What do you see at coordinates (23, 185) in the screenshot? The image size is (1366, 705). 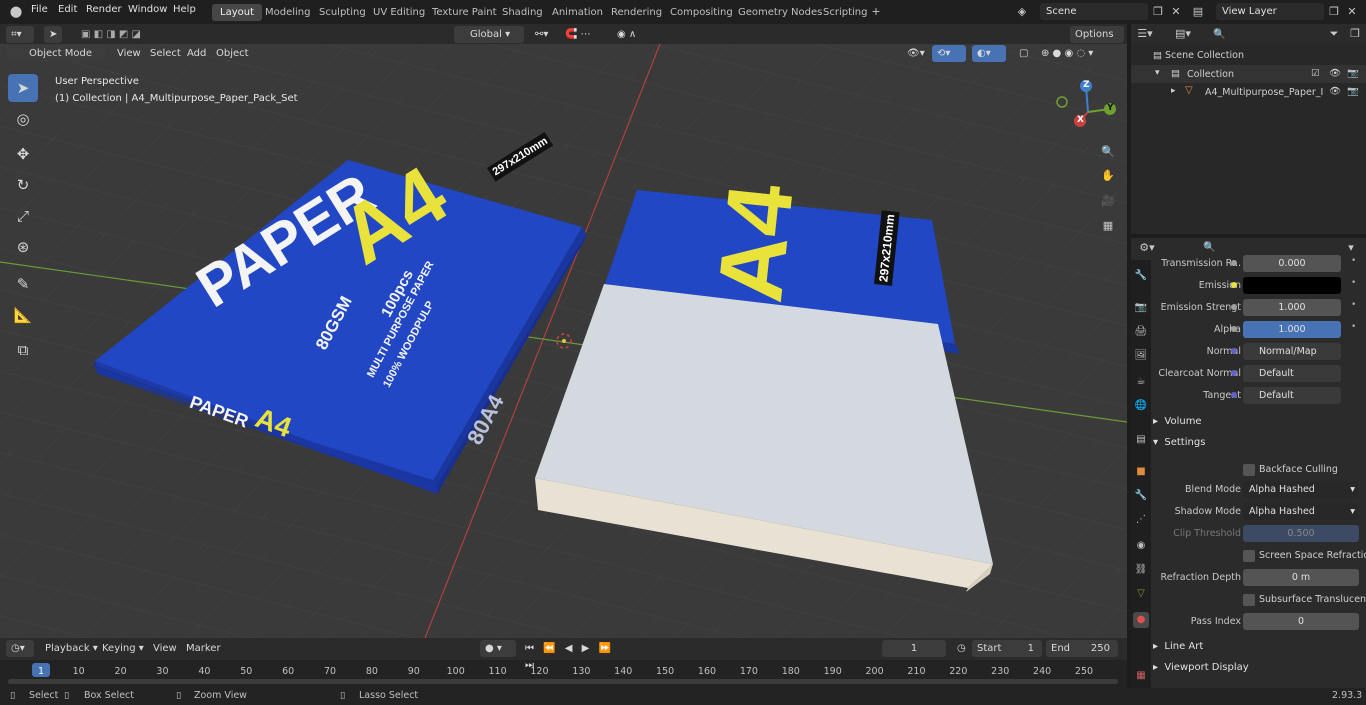 I see `rotate-tool-icon: ↻` at bounding box center [23, 185].